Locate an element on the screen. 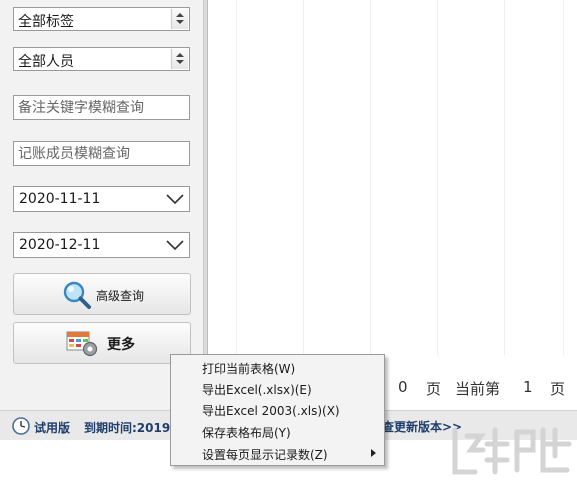 The width and height of the screenshot is (577, 480). current-page-label: 当前第 is located at coordinates (478, 389).